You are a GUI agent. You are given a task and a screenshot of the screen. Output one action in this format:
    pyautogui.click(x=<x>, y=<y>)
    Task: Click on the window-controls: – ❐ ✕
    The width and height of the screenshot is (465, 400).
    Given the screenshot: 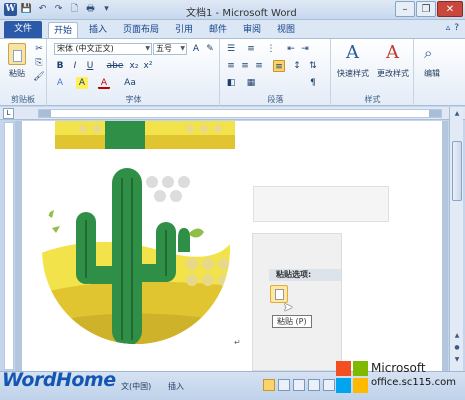 What is the action you would take?
    pyautogui.click(x=429, y=9)
    